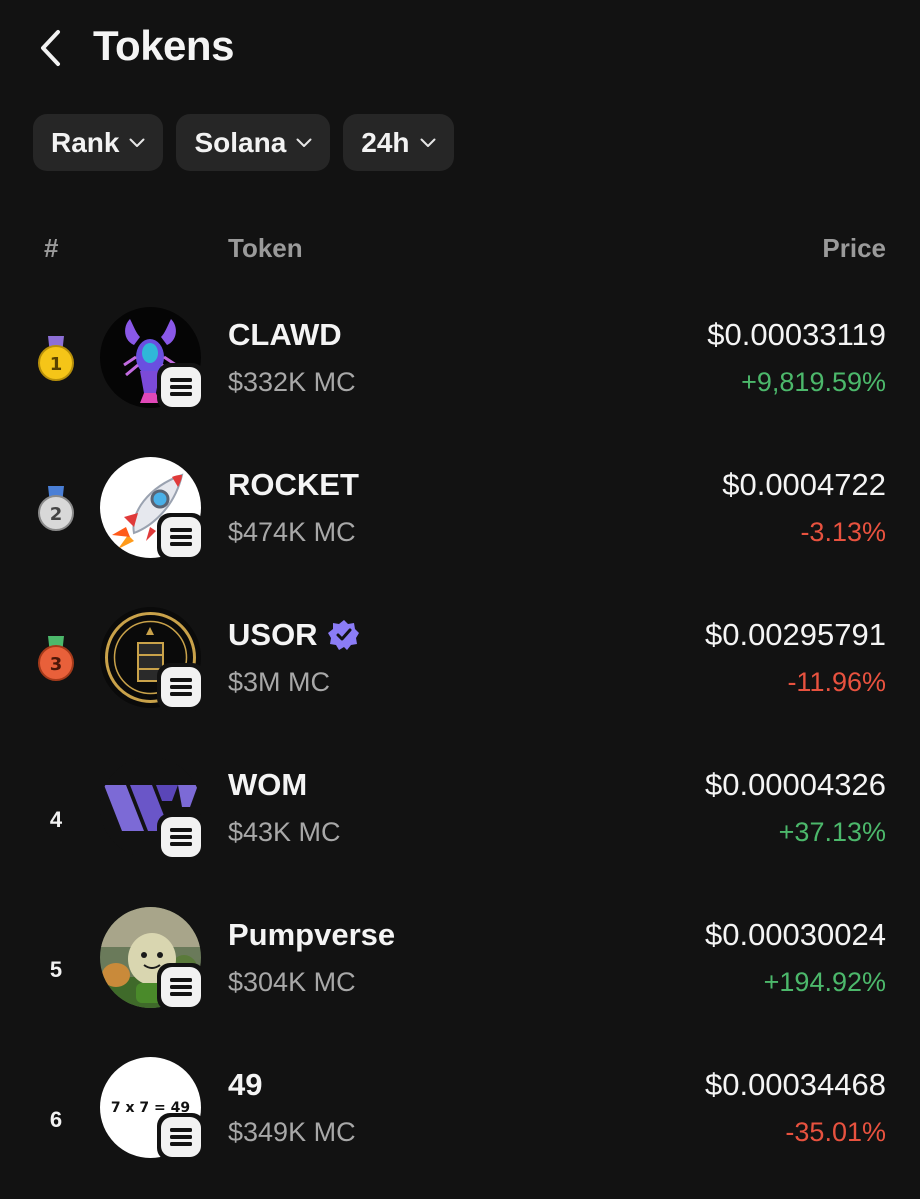 Image resolution: width=920 pixels, height=1199 pixels. I want to click on back-button, so click(50, 48).